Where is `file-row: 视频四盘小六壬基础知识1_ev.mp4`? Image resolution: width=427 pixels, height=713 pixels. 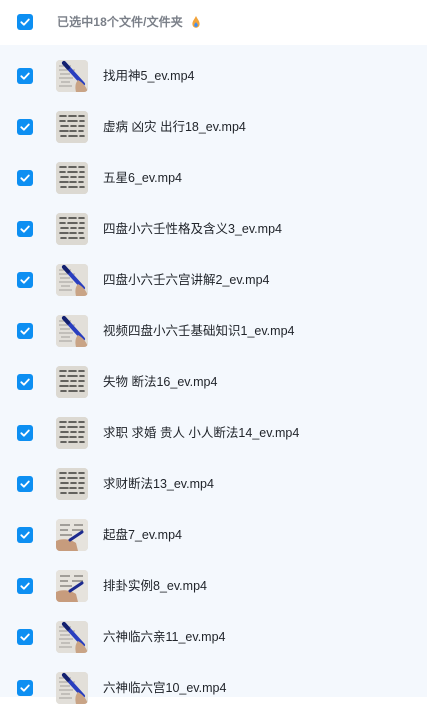
file-row: 视频四盘小六壬基础知识1_ev.mp4 is located at coordinates (213, 330).